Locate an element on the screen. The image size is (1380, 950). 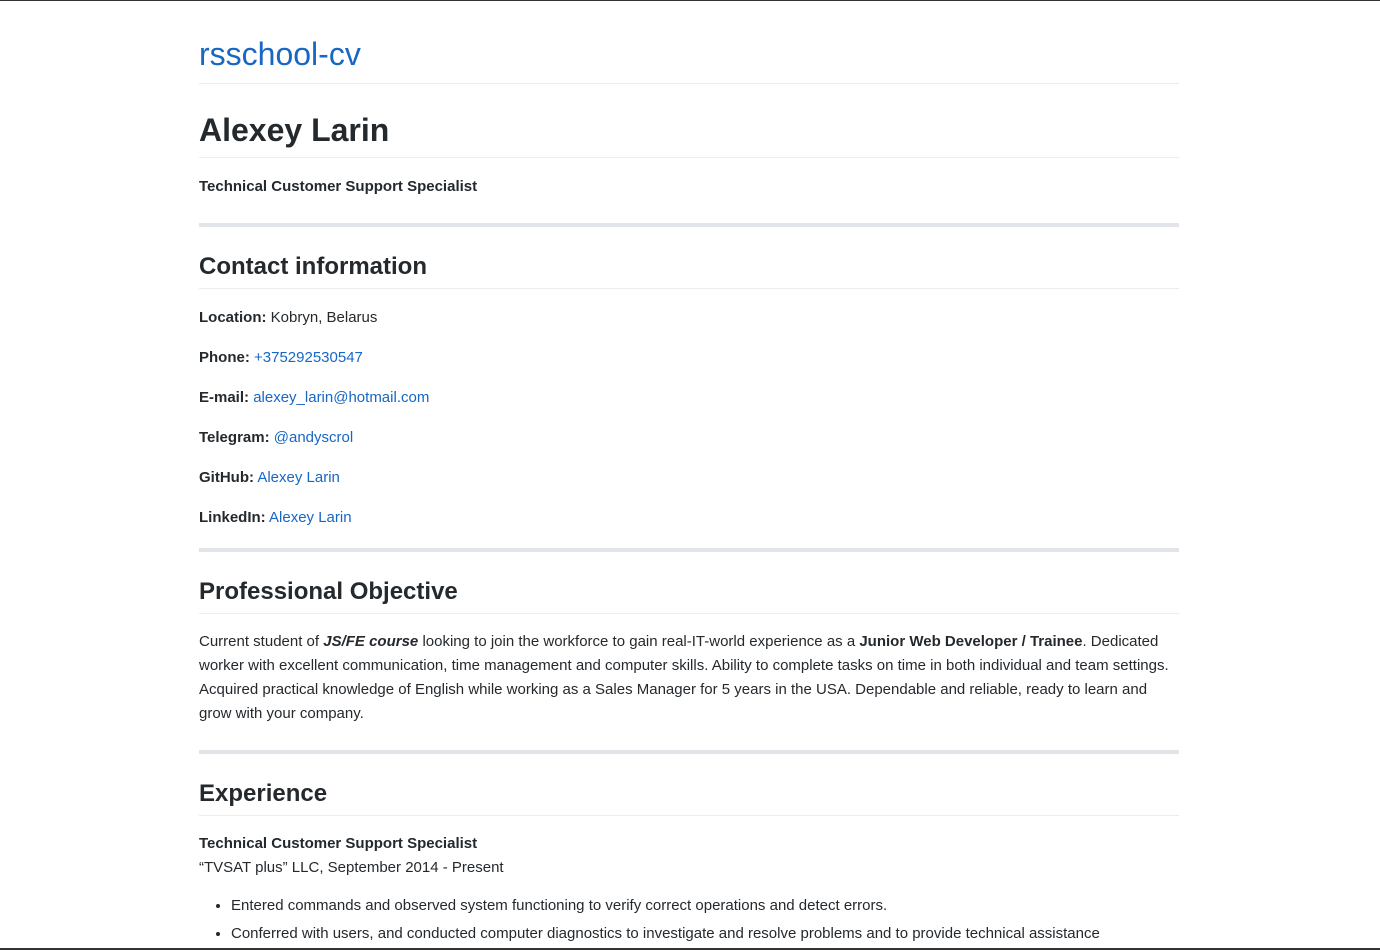
linkedin-link: Alexey Larin is located at coordinates (310, 517).